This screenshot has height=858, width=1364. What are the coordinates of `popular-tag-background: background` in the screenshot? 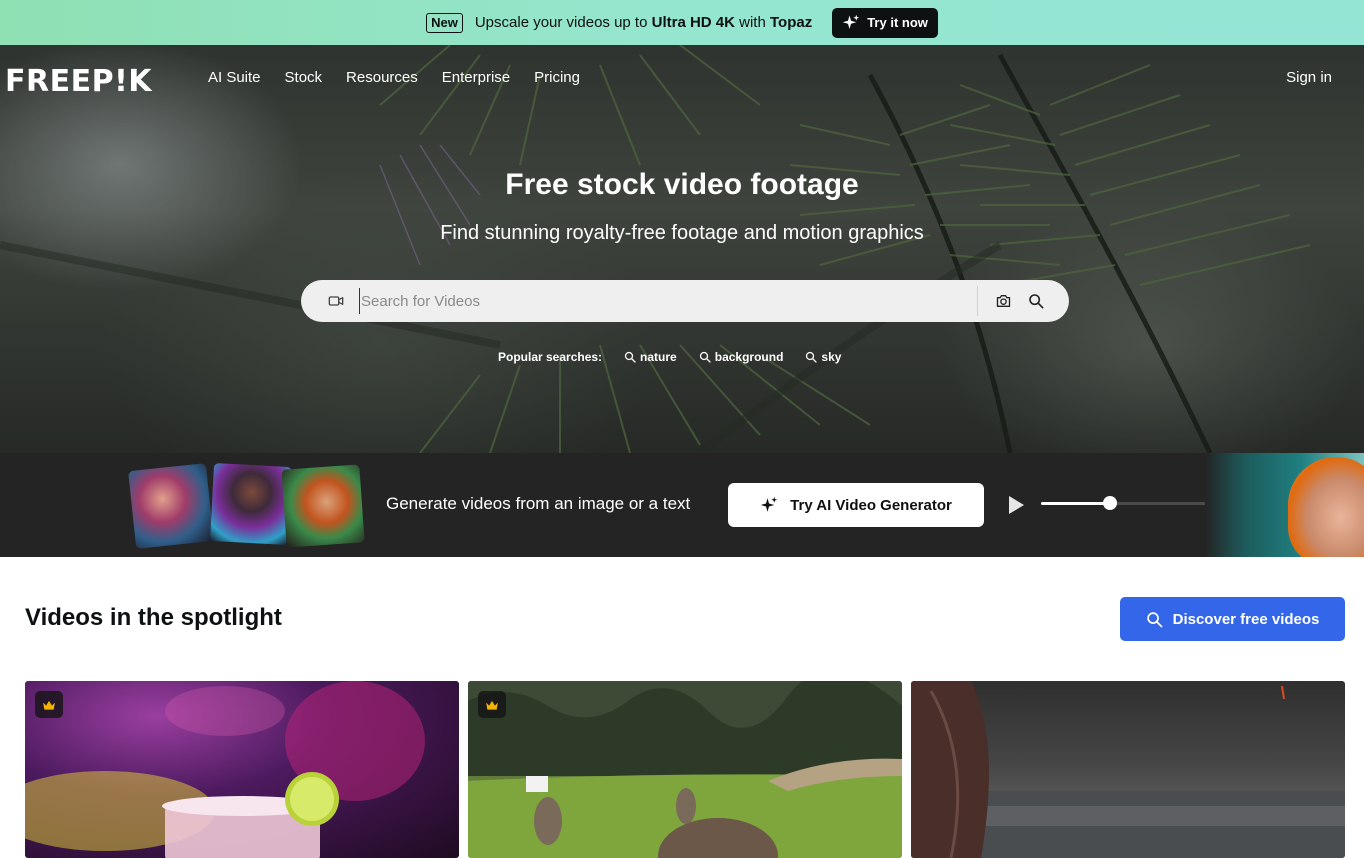 It's located at (741, 357).